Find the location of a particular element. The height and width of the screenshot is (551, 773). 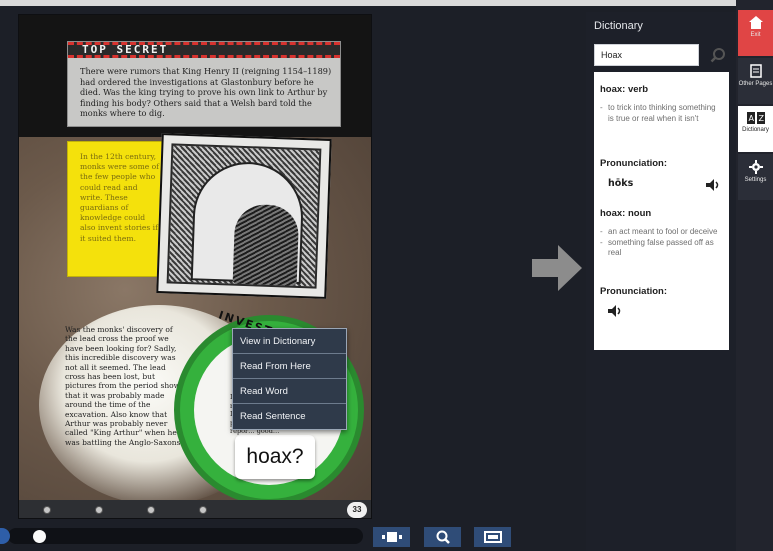

dictionary-search-button is located at coordinates (718, 55).